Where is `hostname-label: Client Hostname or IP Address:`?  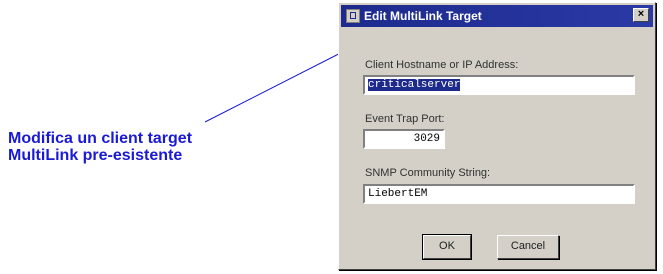 hostname-label: Client Hostname or IP Address: is located at coordinates (442, 65).